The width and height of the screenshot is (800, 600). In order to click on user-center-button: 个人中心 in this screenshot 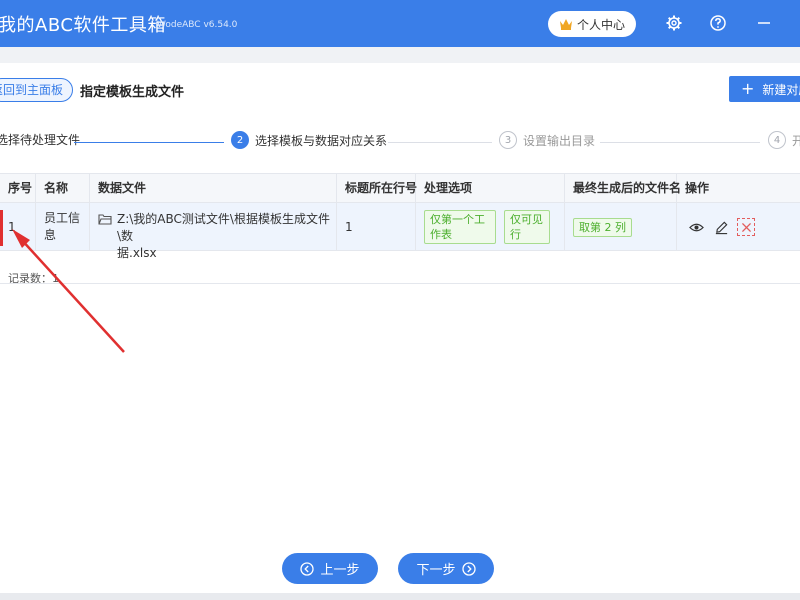, I will do `click(592, 24)`.